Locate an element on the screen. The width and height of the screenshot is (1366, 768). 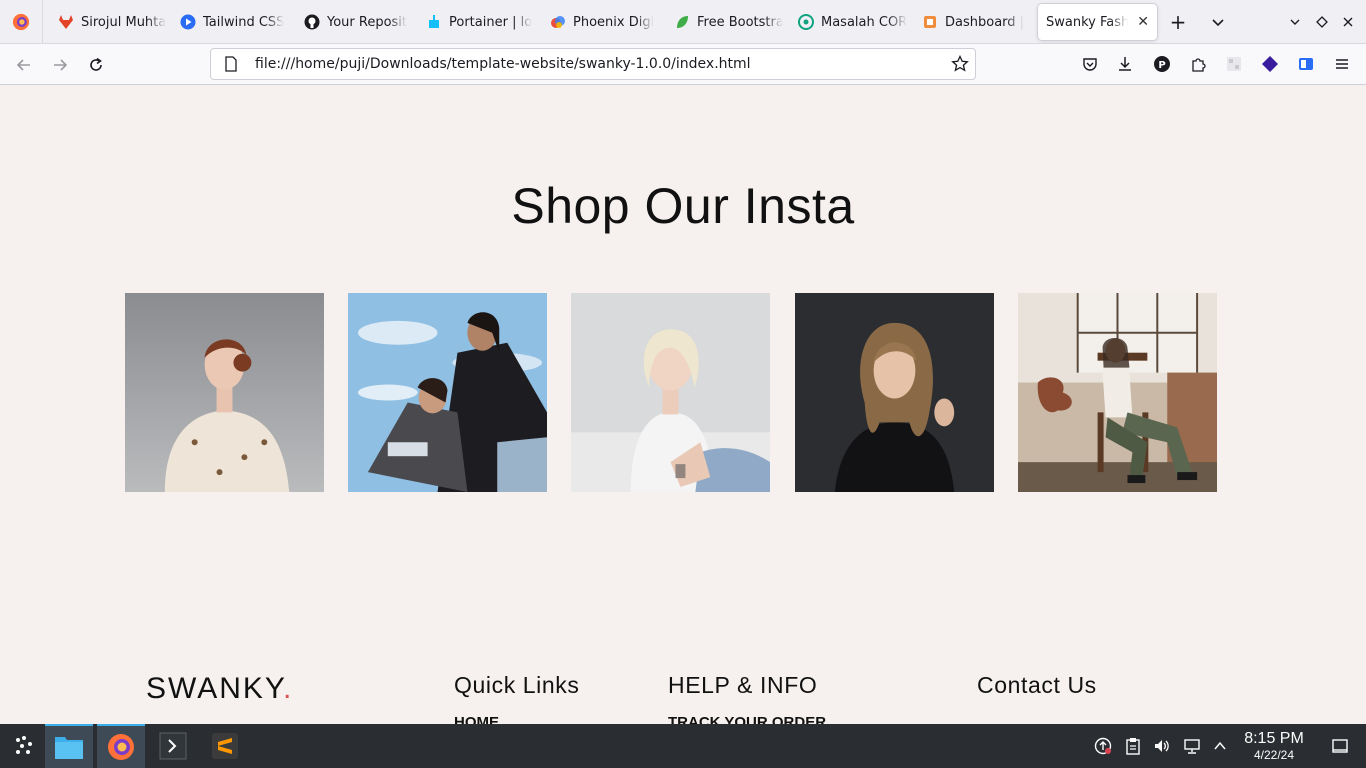
maximize-diamond-icon is located at coordinates (1322, 22).